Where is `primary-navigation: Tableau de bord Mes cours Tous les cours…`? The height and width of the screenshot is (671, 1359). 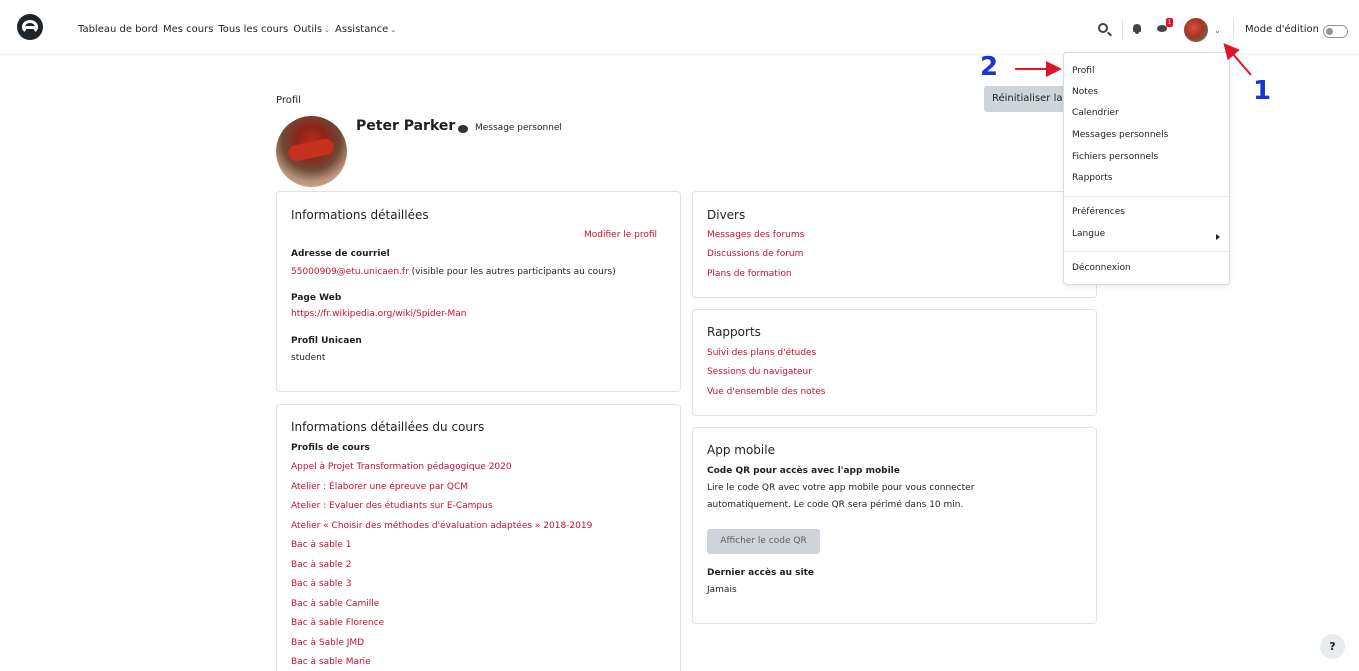 primary-navigation: Tableau de bord Mes cours Tous les cours… is located at coordinates (239, 29).